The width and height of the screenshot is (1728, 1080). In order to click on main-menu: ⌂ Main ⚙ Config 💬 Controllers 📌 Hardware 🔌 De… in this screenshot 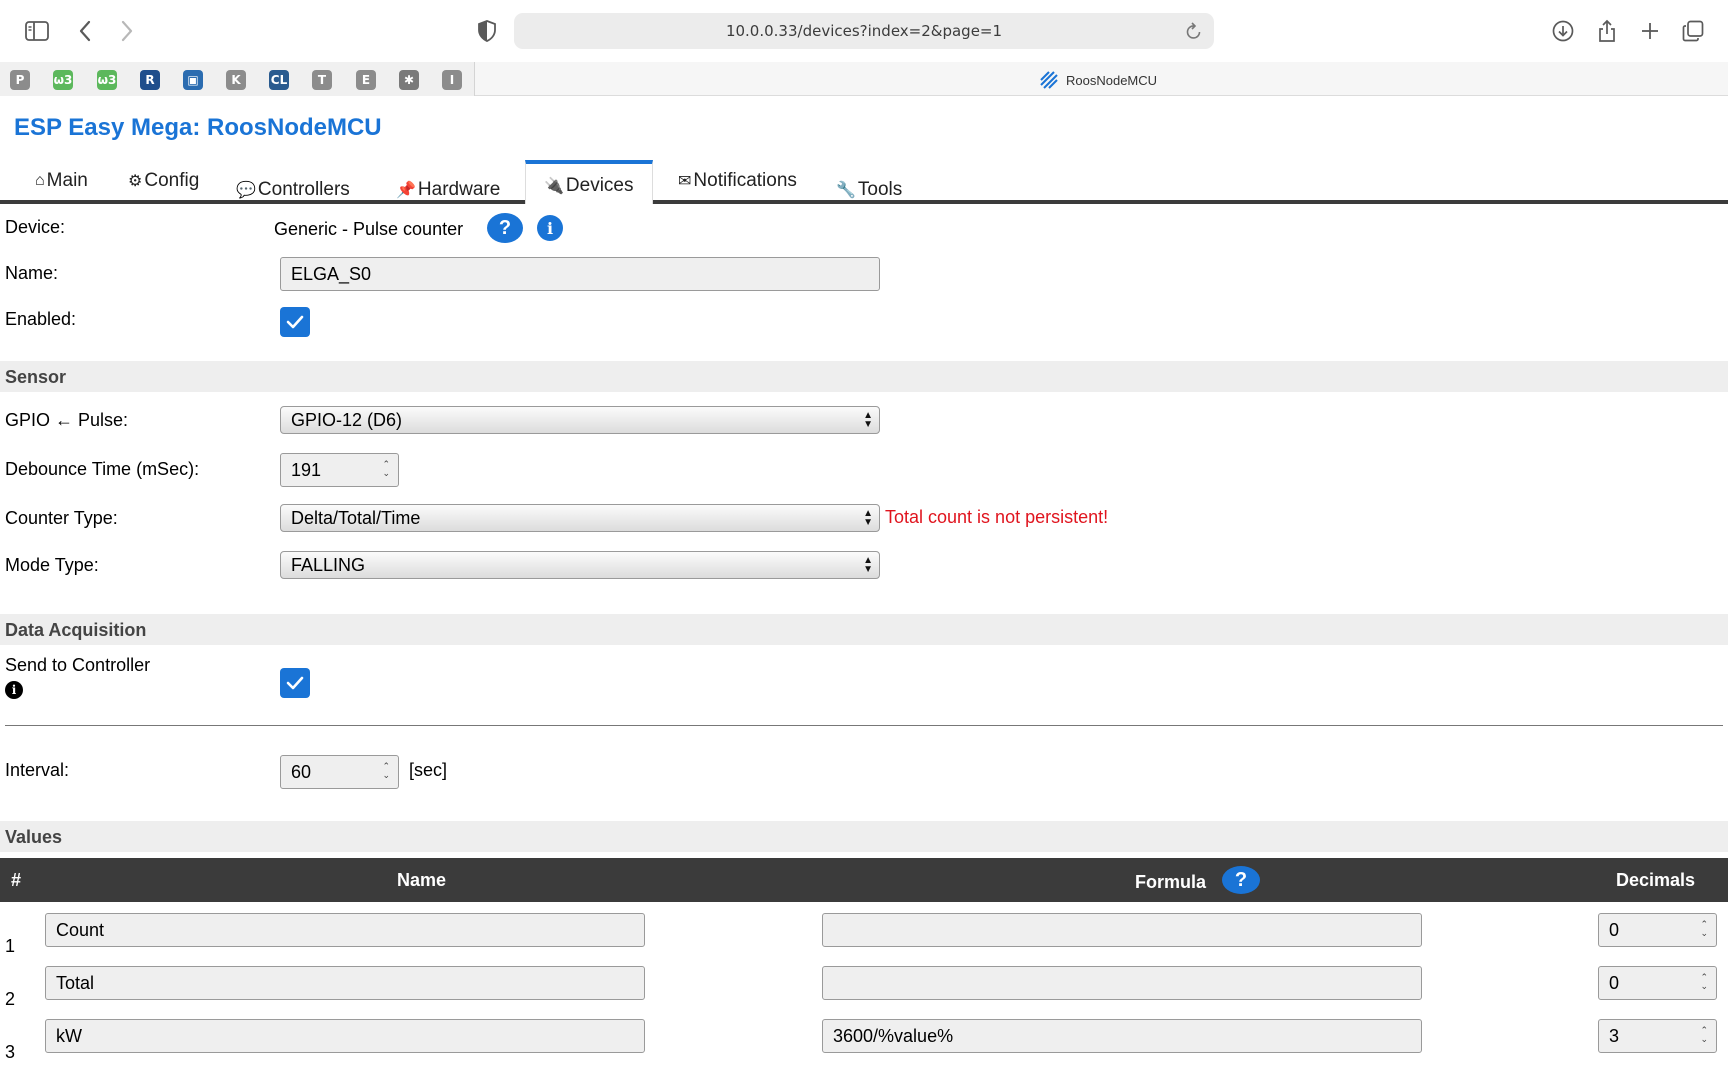, I will do `click(864, 182)`.